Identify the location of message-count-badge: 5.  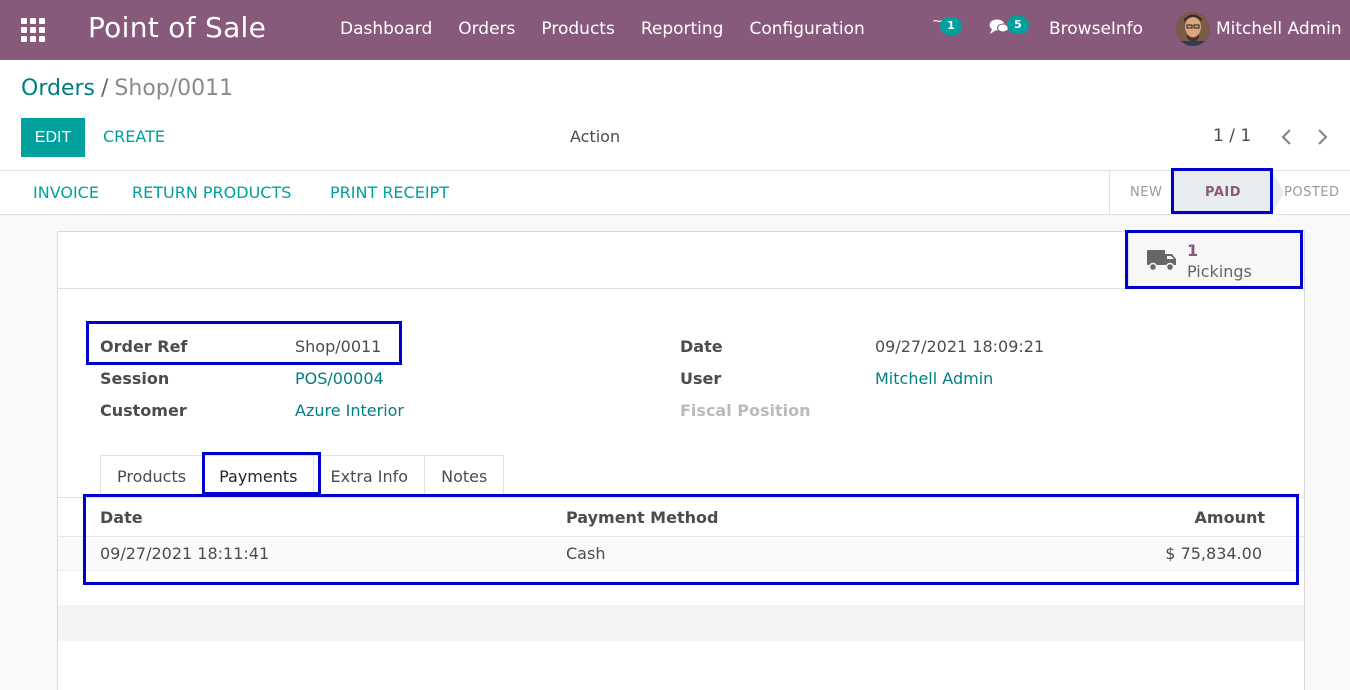
(1018, 25).